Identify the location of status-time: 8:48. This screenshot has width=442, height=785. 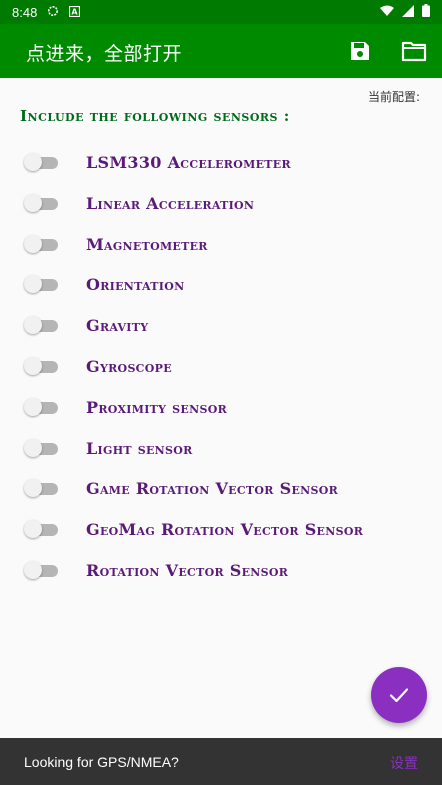
(25, 12).